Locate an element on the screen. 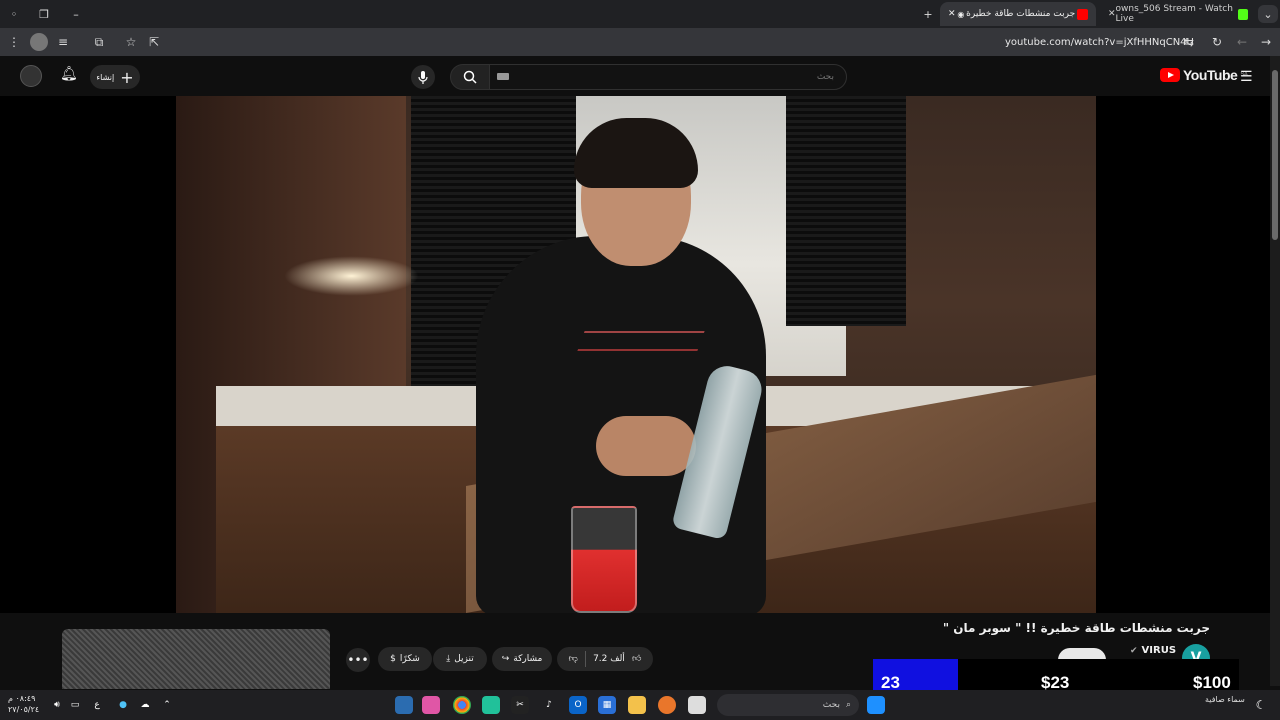 This screenshot has height=720, width=1280. tab-kick: ✕ owns_506 Stream - Watch Live is located at coordinates (1178, 14).